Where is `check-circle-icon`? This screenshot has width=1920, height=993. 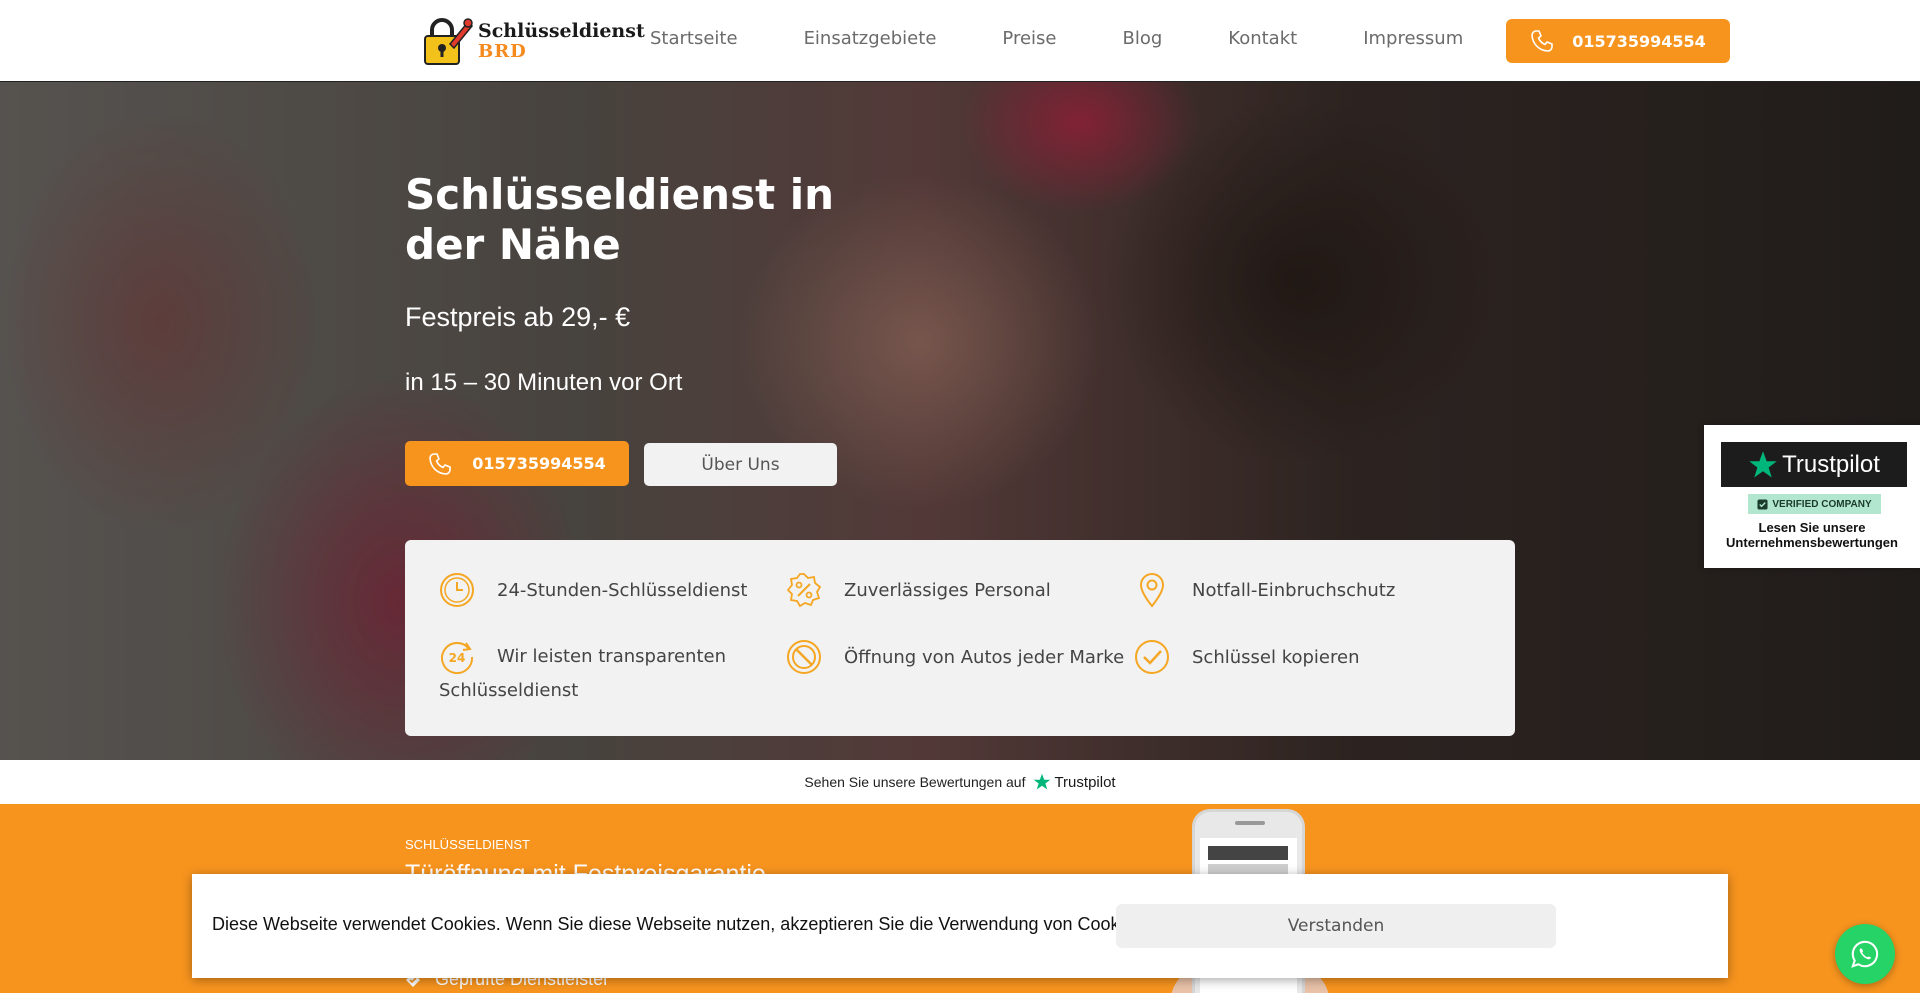 check-circle-icon is located at coordinates (1152, 657).